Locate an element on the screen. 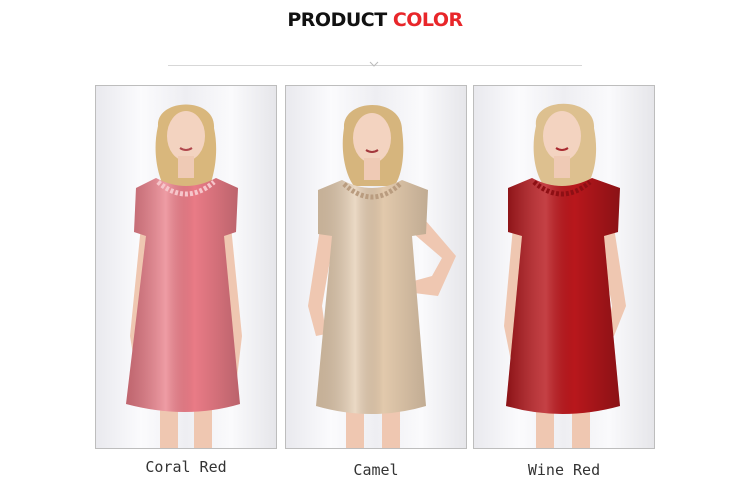  heading-word-color: COLOR is located at coordinates (427, 20).